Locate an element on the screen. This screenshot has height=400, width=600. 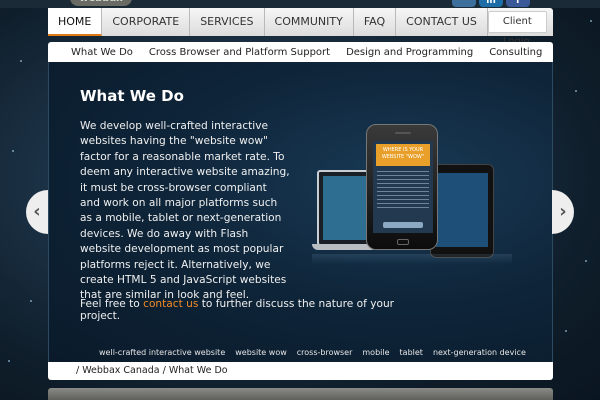
tablet-image is located at coordinates (462, 211).